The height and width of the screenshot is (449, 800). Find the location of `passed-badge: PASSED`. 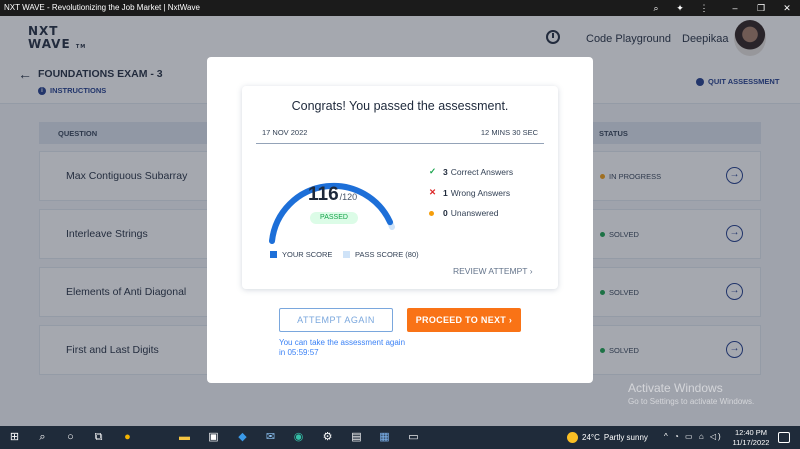

passed-badge: PASSED is located at coordinates (334, 218).